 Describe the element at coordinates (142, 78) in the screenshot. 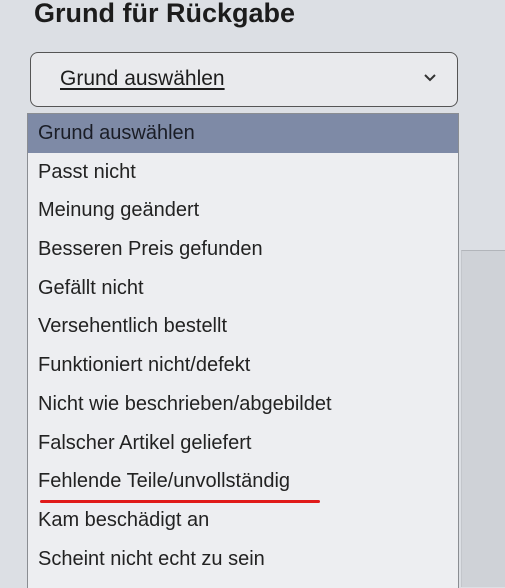

I see `select-value: Grund auswählen` at that location.